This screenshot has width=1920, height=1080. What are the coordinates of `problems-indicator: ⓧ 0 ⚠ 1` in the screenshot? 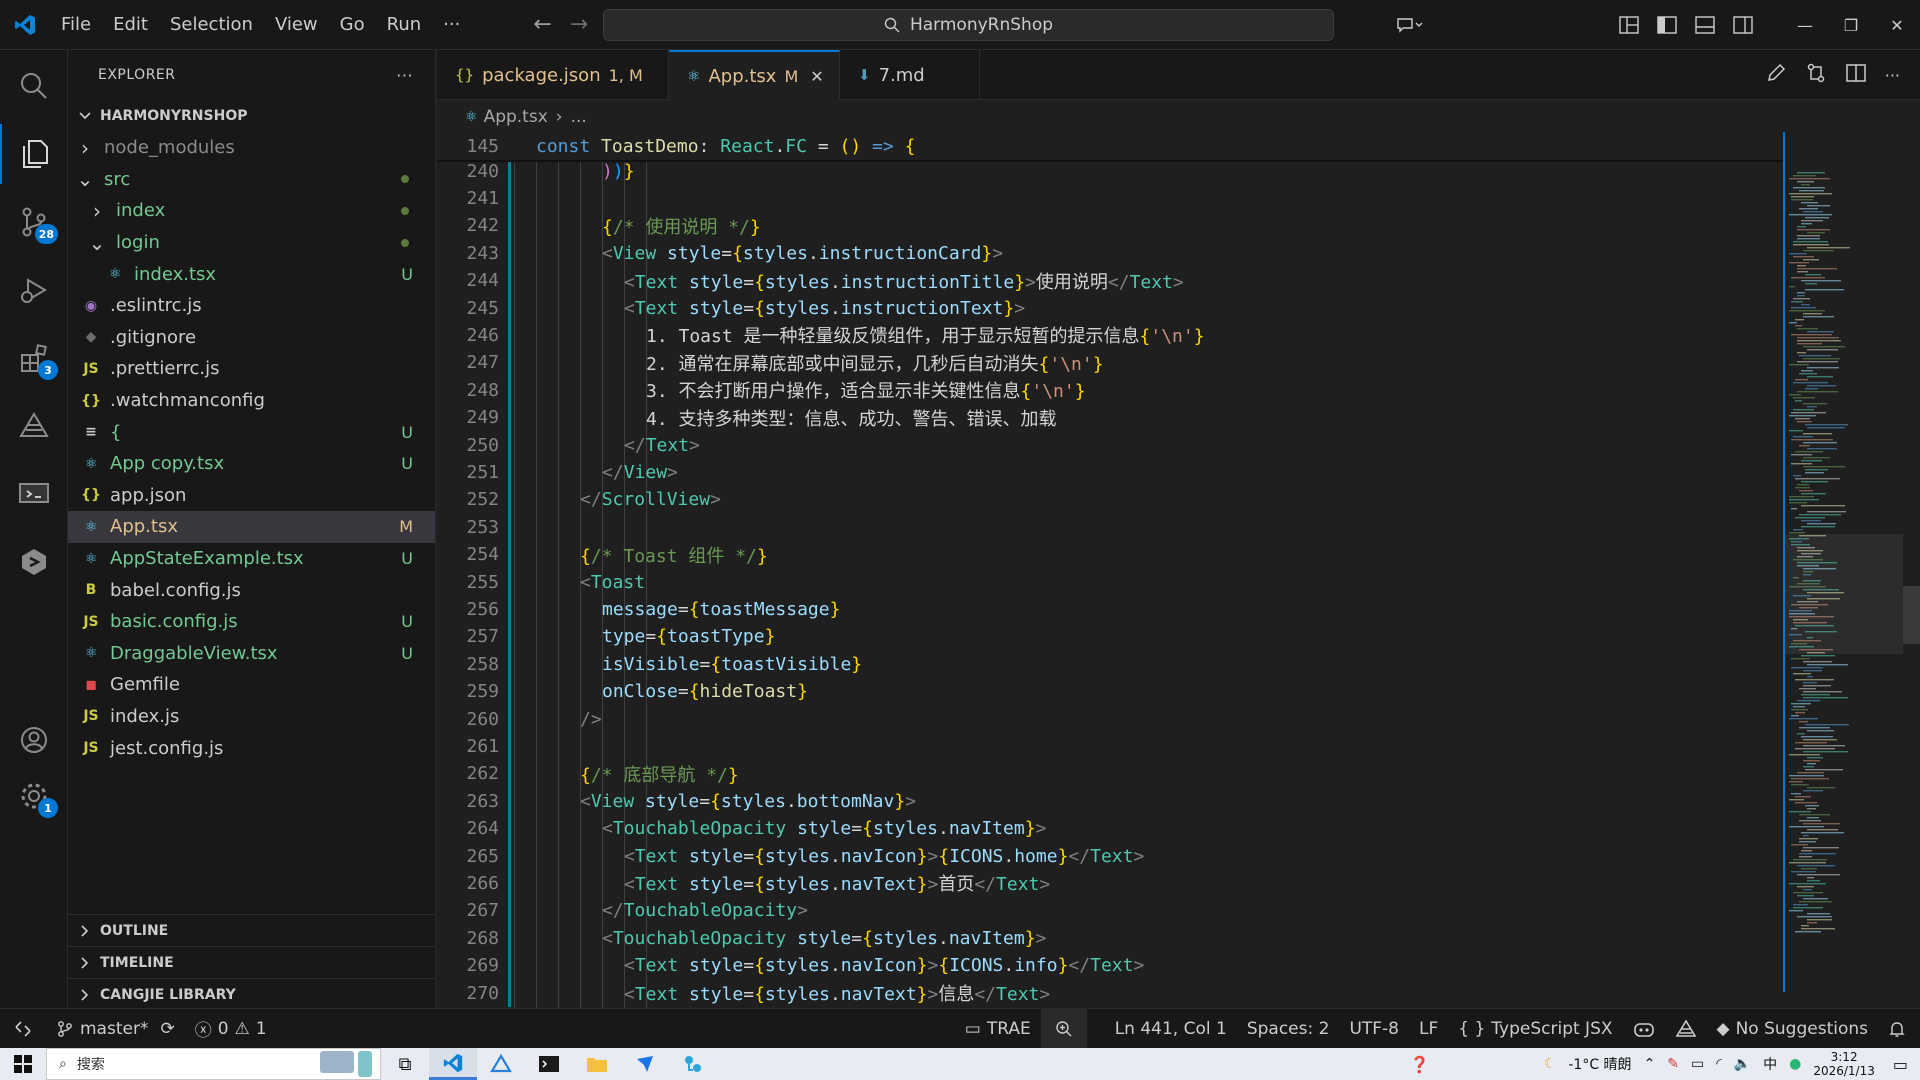 It's located at (231, 1029).